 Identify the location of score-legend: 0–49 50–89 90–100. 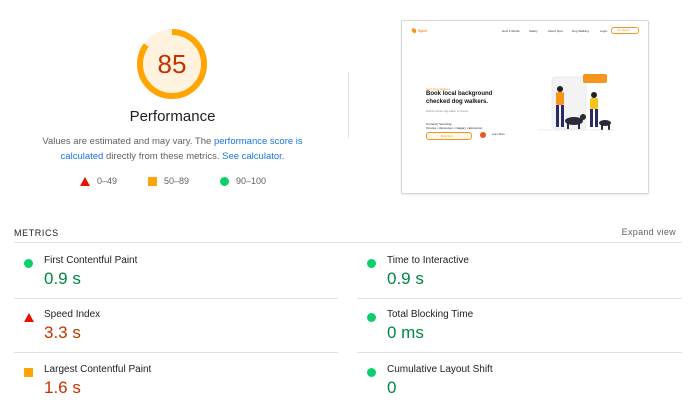
(172, 183).